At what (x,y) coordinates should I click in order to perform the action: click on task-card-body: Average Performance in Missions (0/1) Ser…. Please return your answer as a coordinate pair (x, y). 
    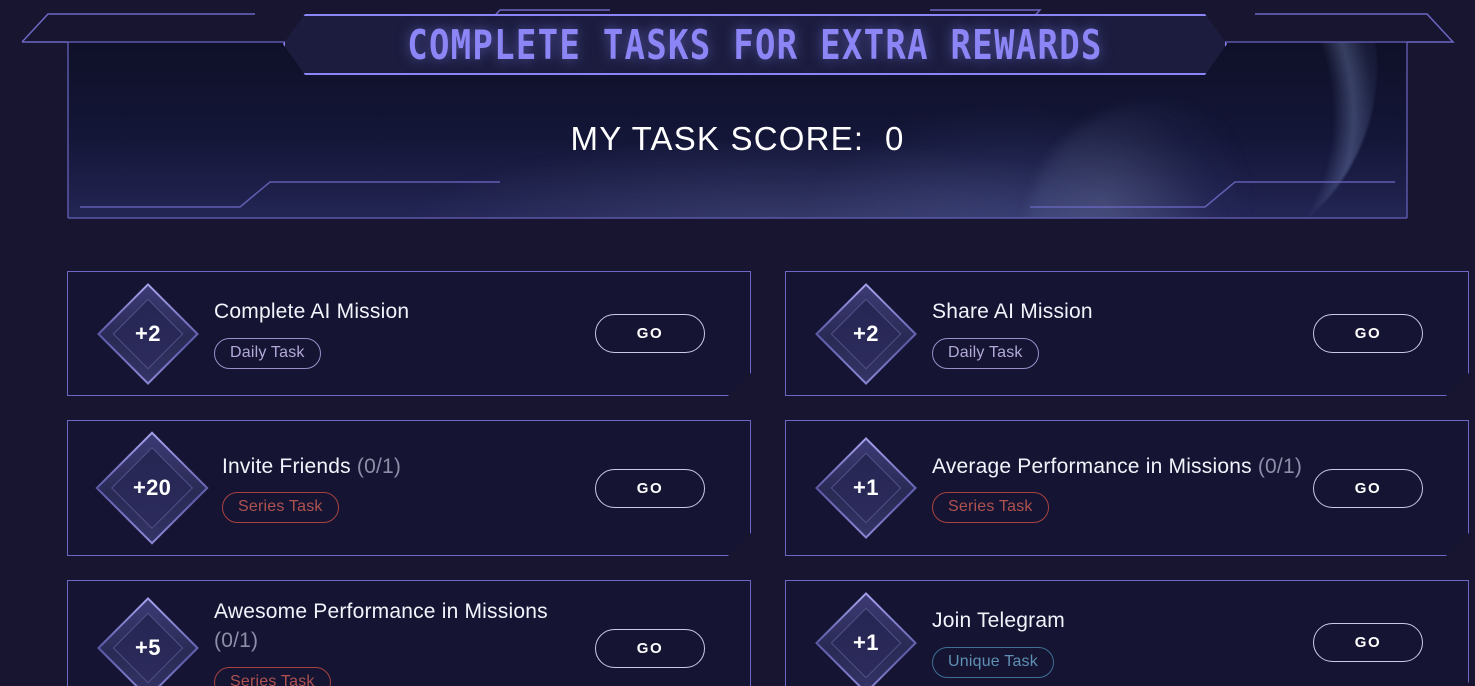
    Looking at the image, I should click on (1116, 488).